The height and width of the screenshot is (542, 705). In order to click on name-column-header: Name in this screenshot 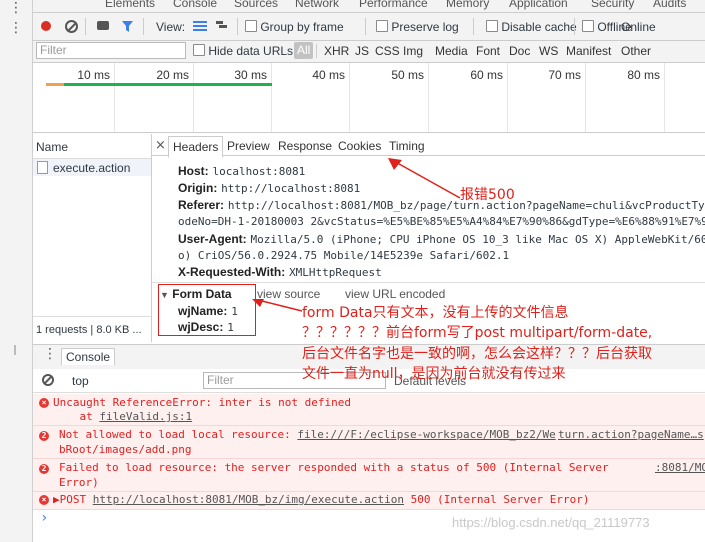, I will do `click(52, 147)`.